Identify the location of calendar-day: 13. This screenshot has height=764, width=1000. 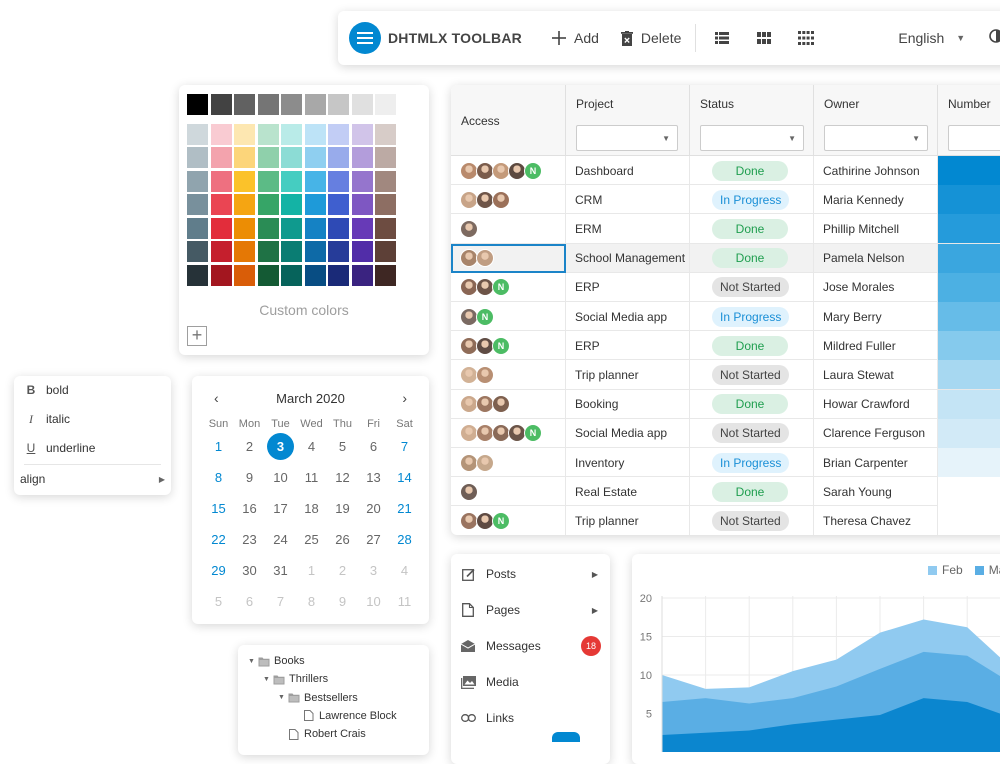
(373, 477).